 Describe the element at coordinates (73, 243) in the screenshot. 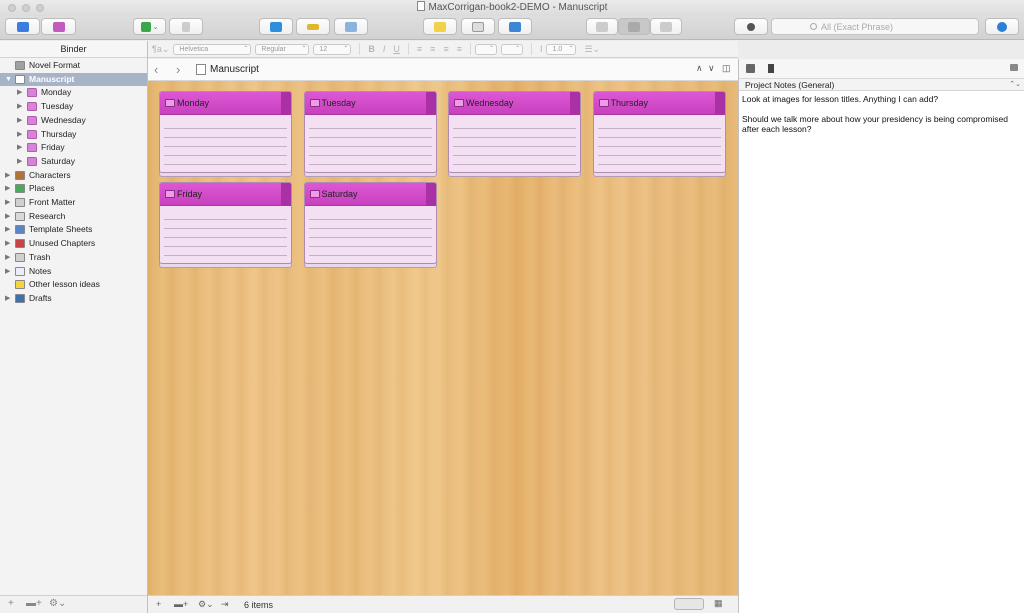

I see `binder-item: ▶ Unused Chapters` at that location.